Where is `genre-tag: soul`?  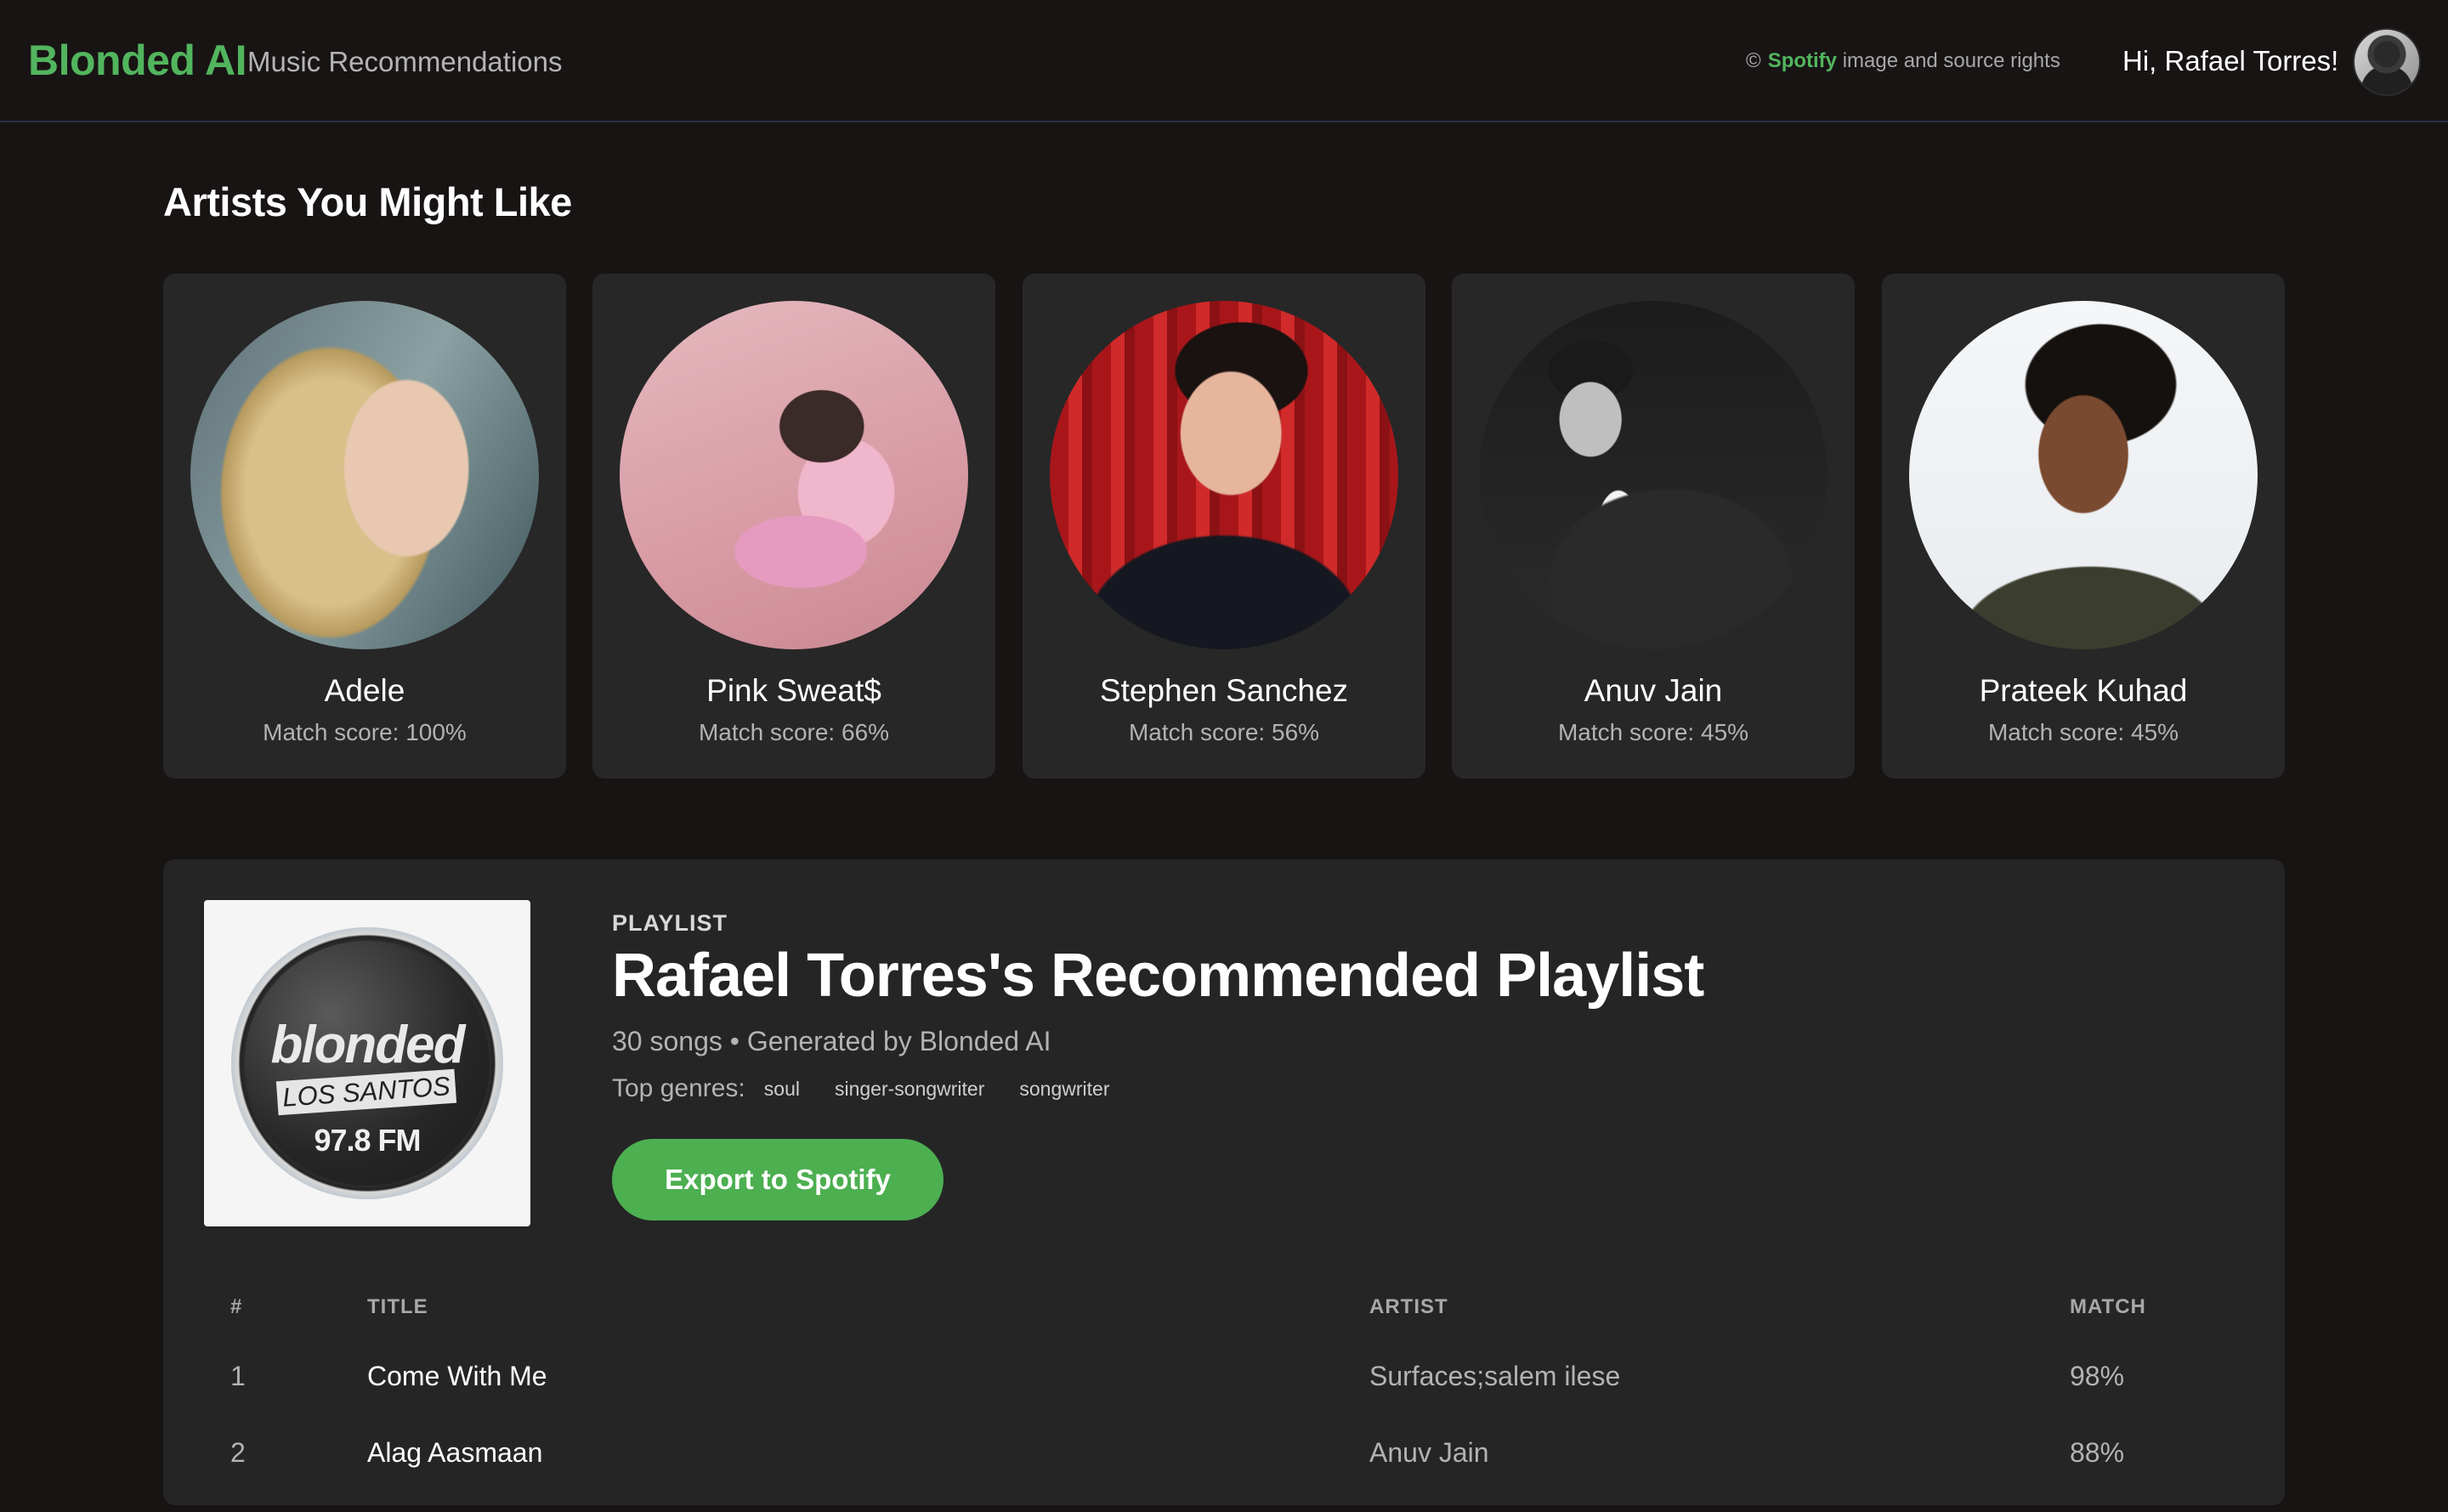 genre-tag: soul is located at coordinates (781, 1088).